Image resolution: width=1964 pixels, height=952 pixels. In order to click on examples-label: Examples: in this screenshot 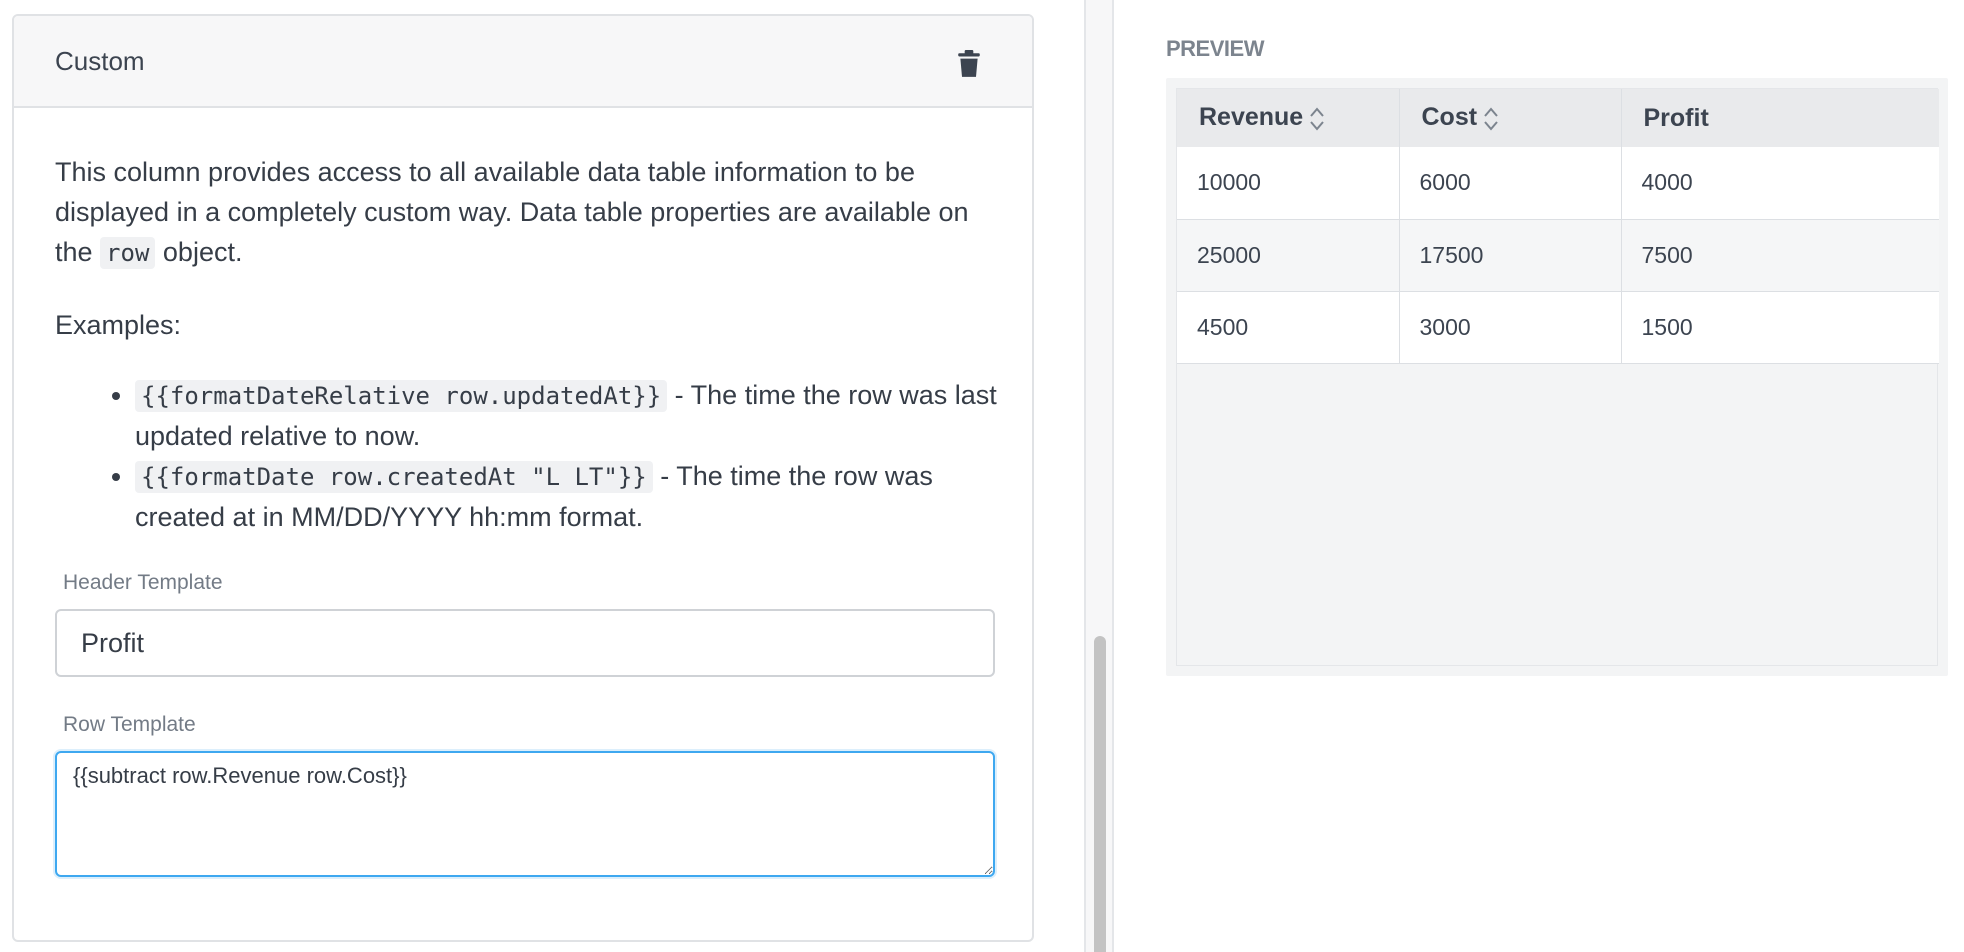, I will do `click(118, 325)`.